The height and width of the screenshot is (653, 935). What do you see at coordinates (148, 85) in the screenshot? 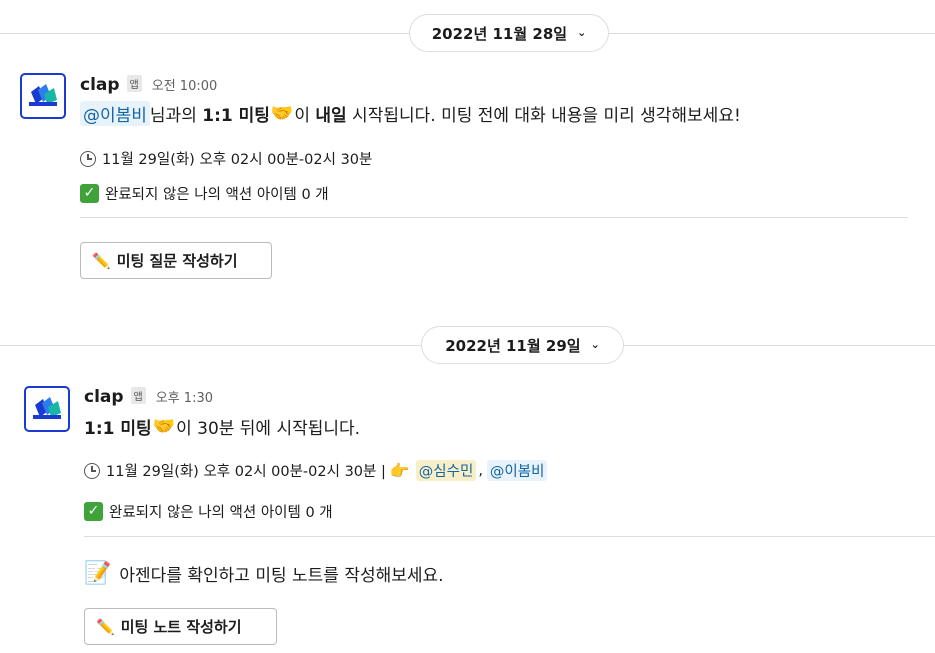
I see `message-header: clap 앱 오전 10:00` at bounding box center [148, 85].